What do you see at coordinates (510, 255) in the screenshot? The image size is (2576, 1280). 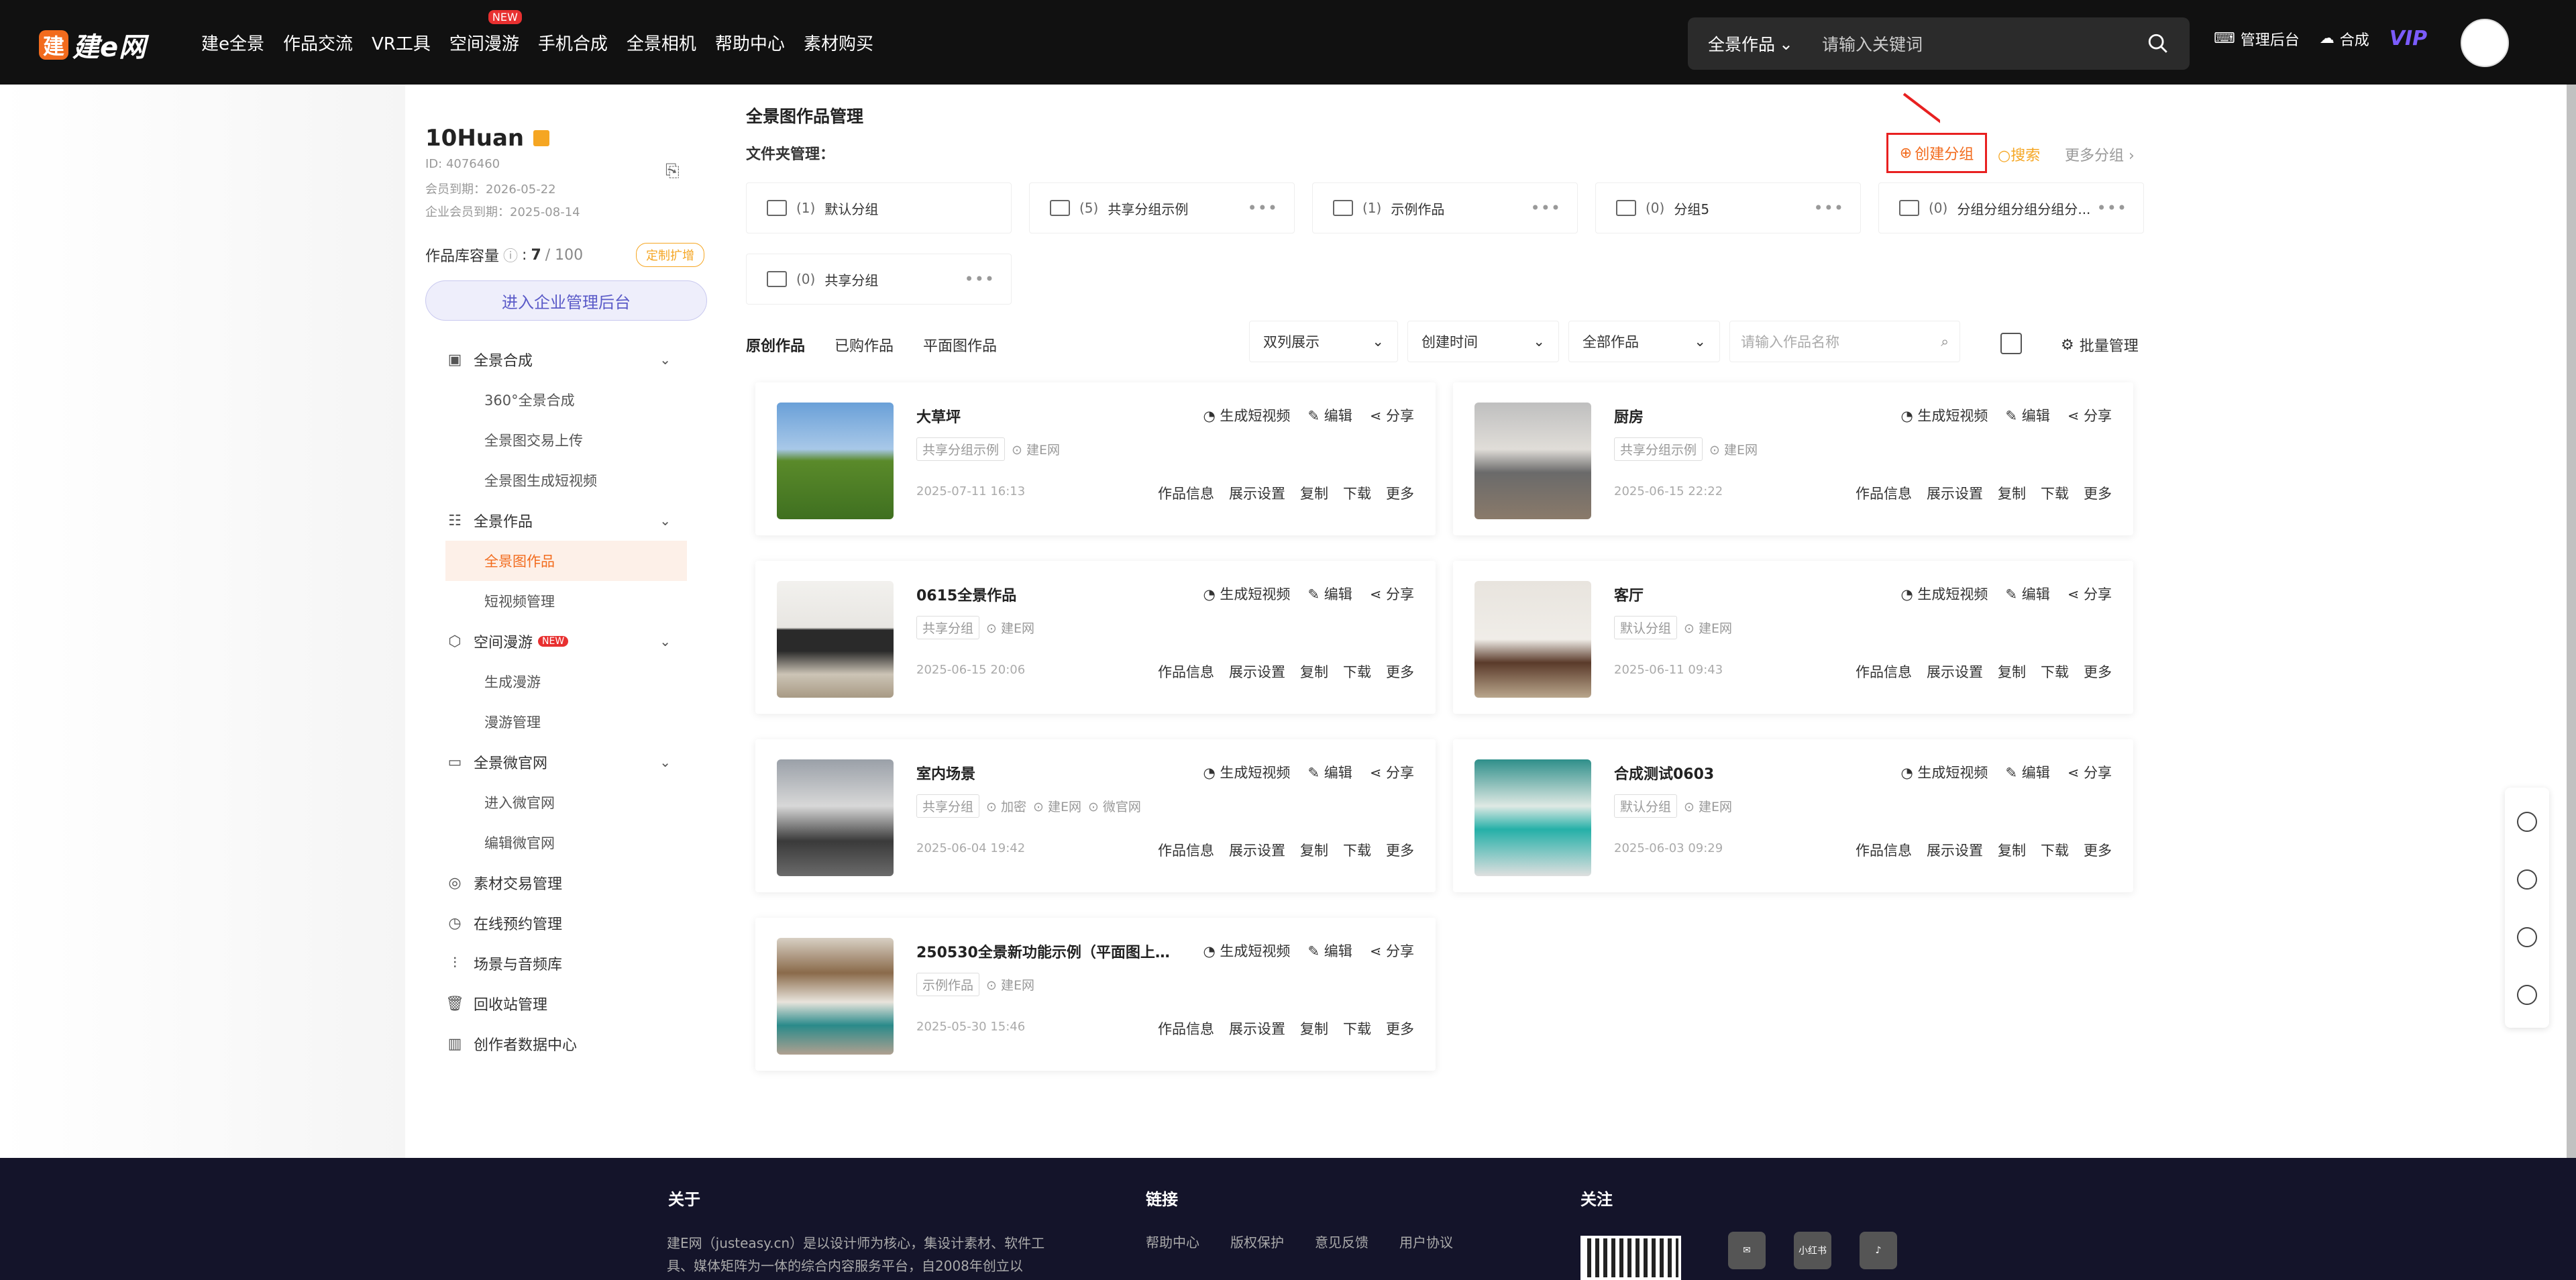 I see `help-icon: ⓘ` at bounding box center [510, 255].